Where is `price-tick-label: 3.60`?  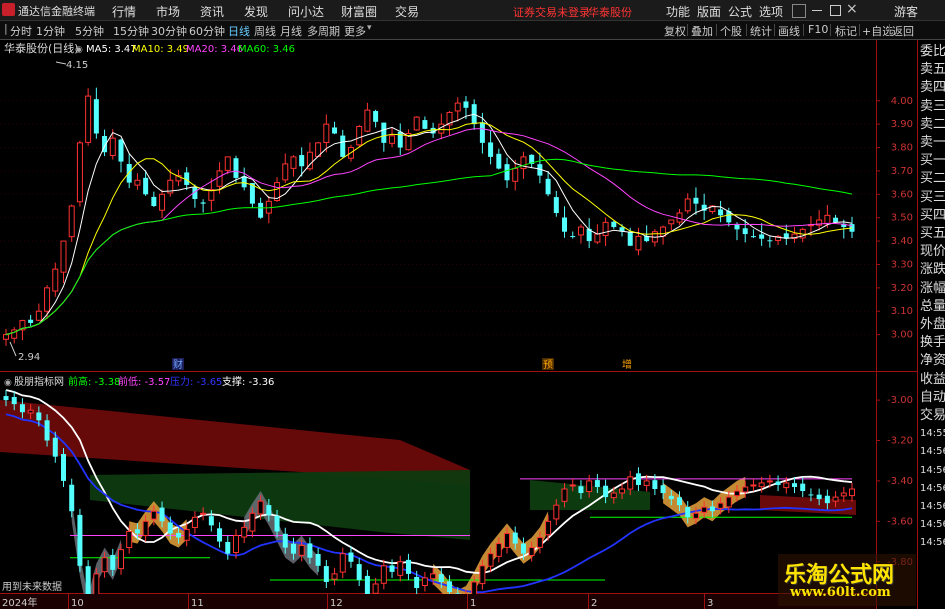
price-tick-label: 3.60 is located at coordinates (902, 194).